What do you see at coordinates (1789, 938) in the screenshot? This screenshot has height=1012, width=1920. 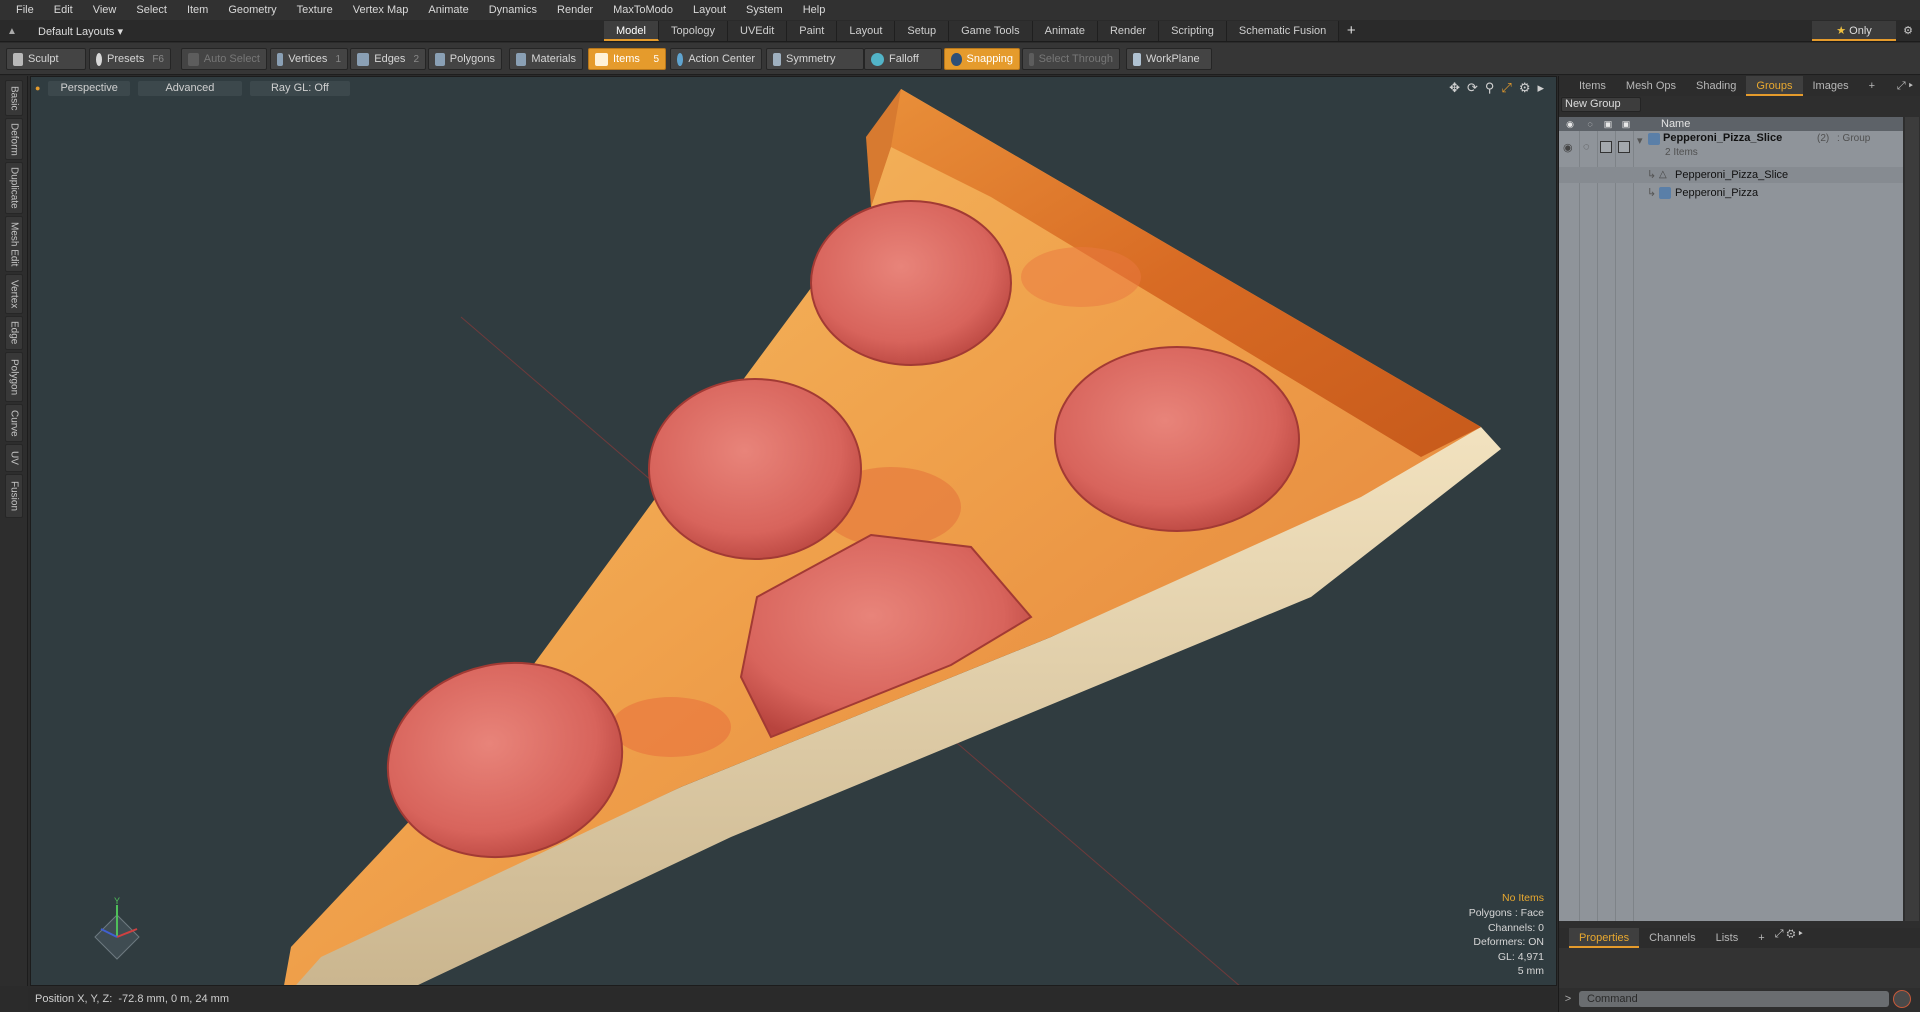 I see `properties-settings-icon: ⤢ ⚙ ▸` at bounding box center [1789, 938].